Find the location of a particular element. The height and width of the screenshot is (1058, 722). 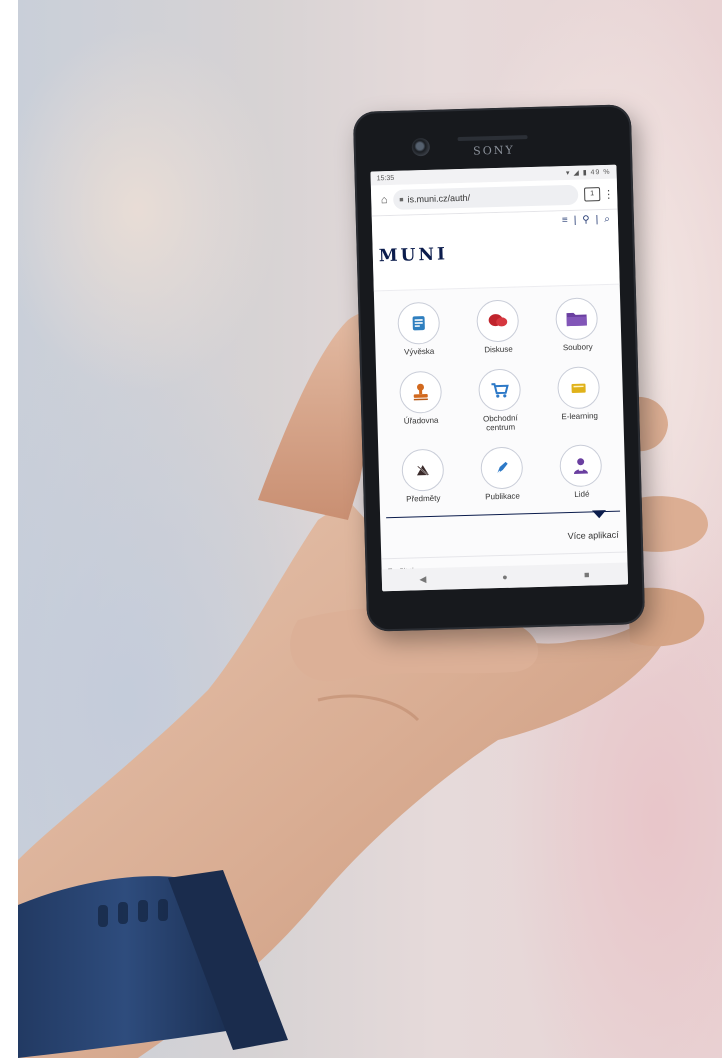

cart-icon is located at coordinates (500, 390).